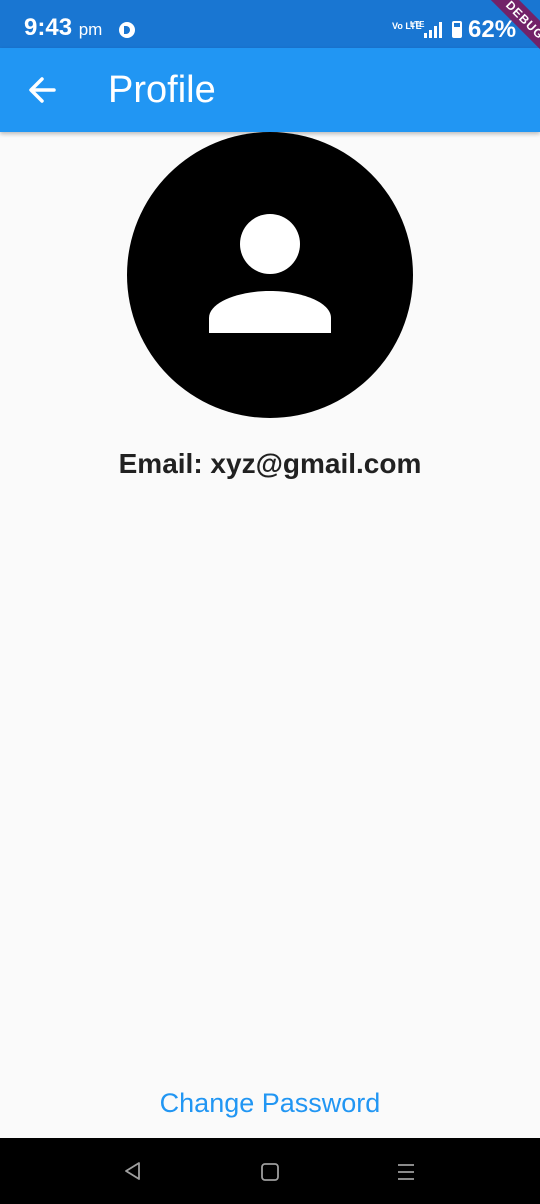  I want to click on change-password-button: Change Password, so click(270, 1103).